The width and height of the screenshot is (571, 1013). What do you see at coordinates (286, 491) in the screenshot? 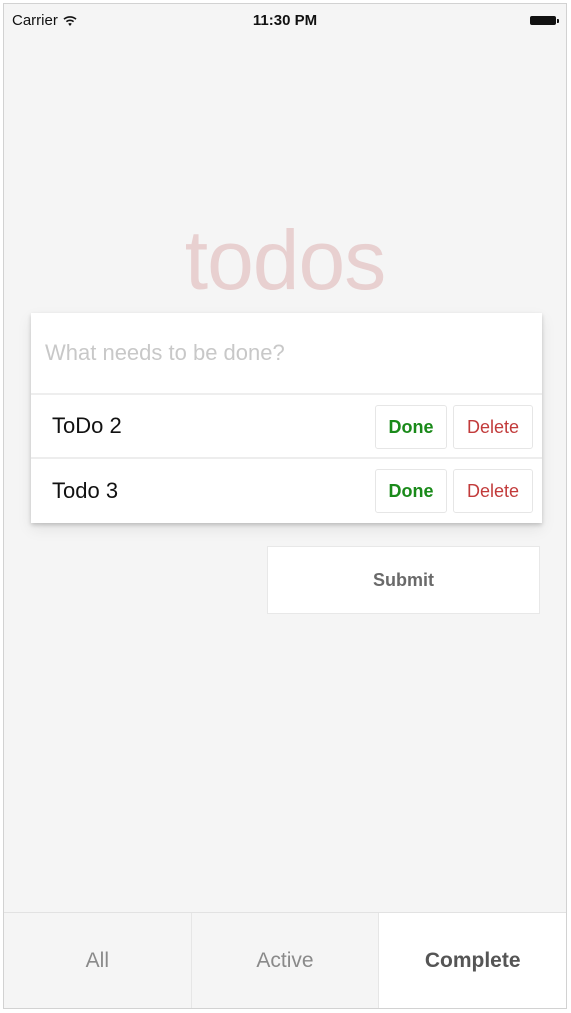
I see `todo-item: Todo 3 Done Delete` at bounding box center [286, 491].